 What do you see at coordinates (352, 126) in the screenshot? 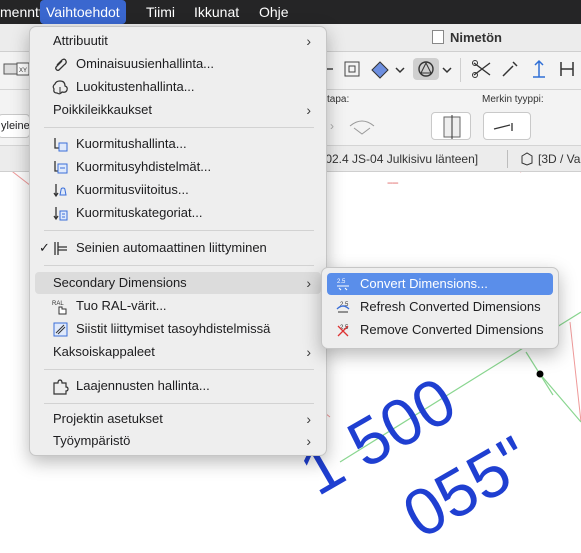
I see `style-selector: ›` at bounding box center [352, 126].